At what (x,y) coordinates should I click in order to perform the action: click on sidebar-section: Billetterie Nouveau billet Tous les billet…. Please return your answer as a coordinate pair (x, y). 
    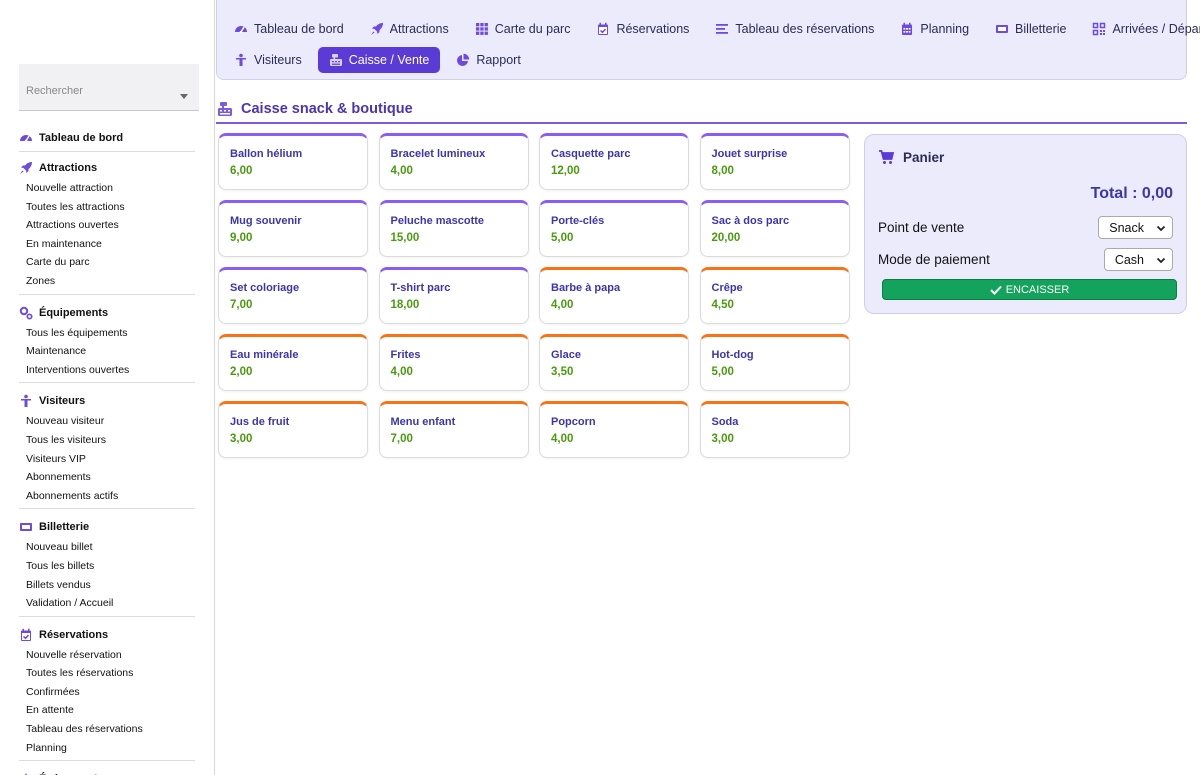
    Looking at the image, I should click on (107, 566).